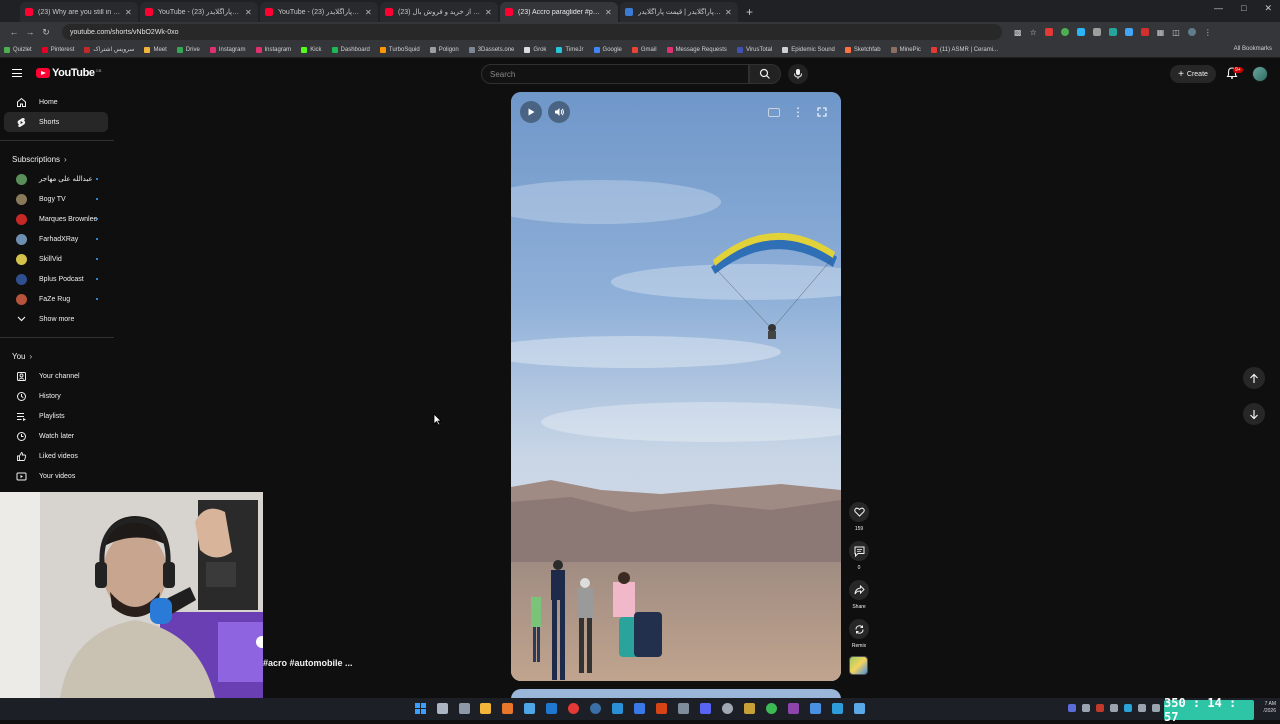 This screenshot has width=1280, height=724. I want to click on sidebar-item-your-videos: Your videos, so click(56, 476).